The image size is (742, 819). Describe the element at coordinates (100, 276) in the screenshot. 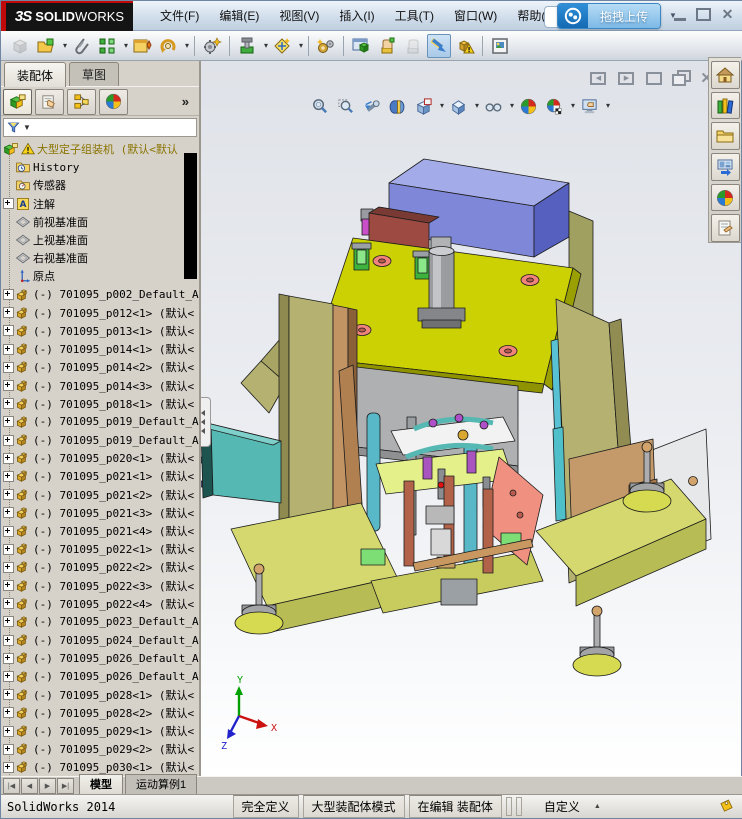

I see `tree-row: 原点` at that location.